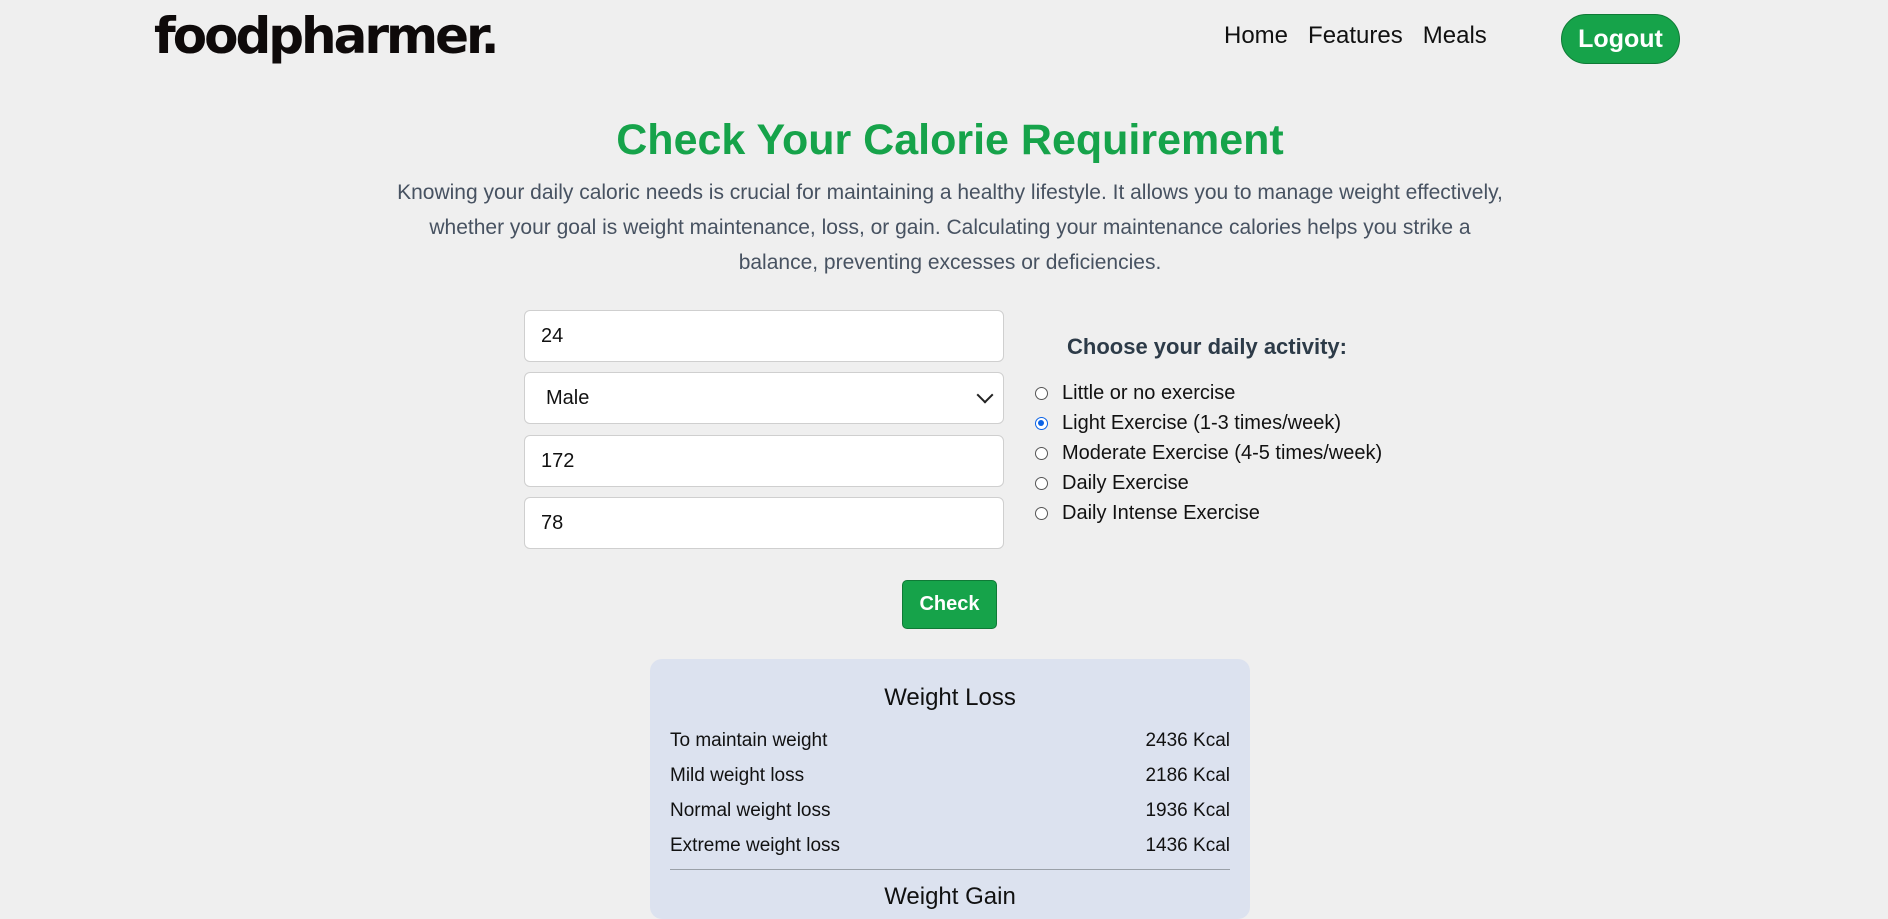 This screenshot has width=1888, height=919. I want to click on result-row: Mild weight loss 2186 Kcal, so click(950, 775).